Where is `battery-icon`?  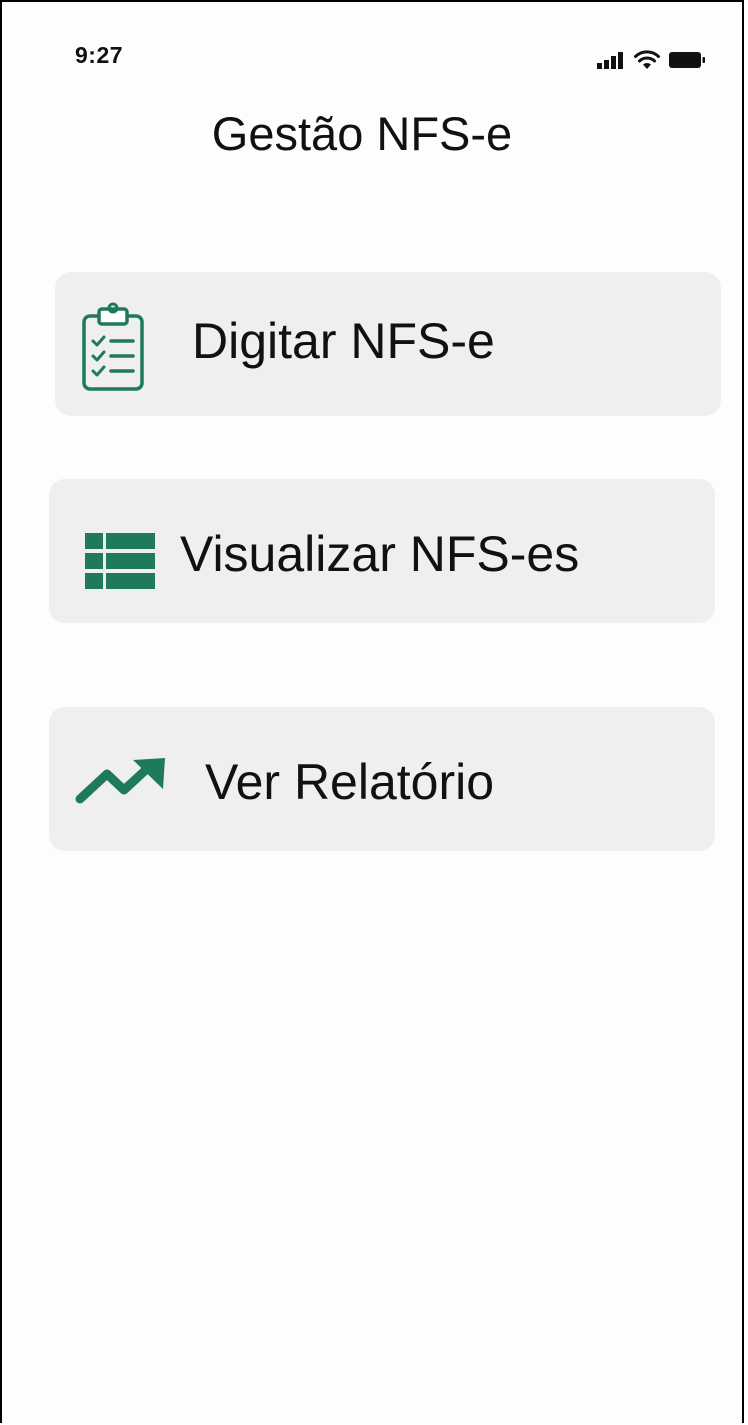 battery-icon is located at coordinates (687, 60).